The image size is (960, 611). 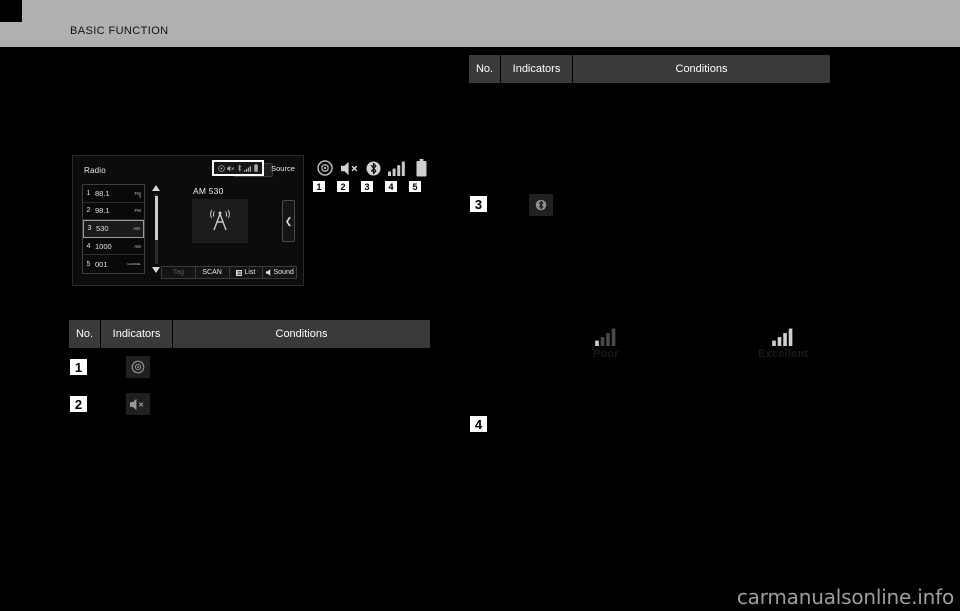 I want to click on row-number-marker: 2, so click(x=78, y=404).